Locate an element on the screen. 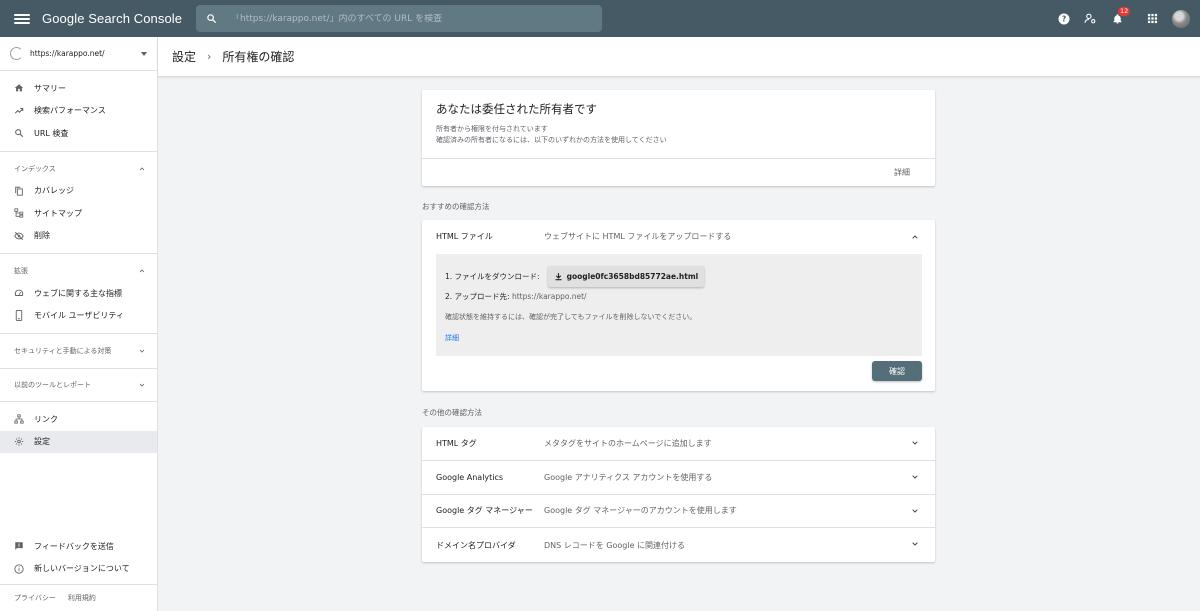  privacy-link: プライバシー is located at coordinates (35, 598).